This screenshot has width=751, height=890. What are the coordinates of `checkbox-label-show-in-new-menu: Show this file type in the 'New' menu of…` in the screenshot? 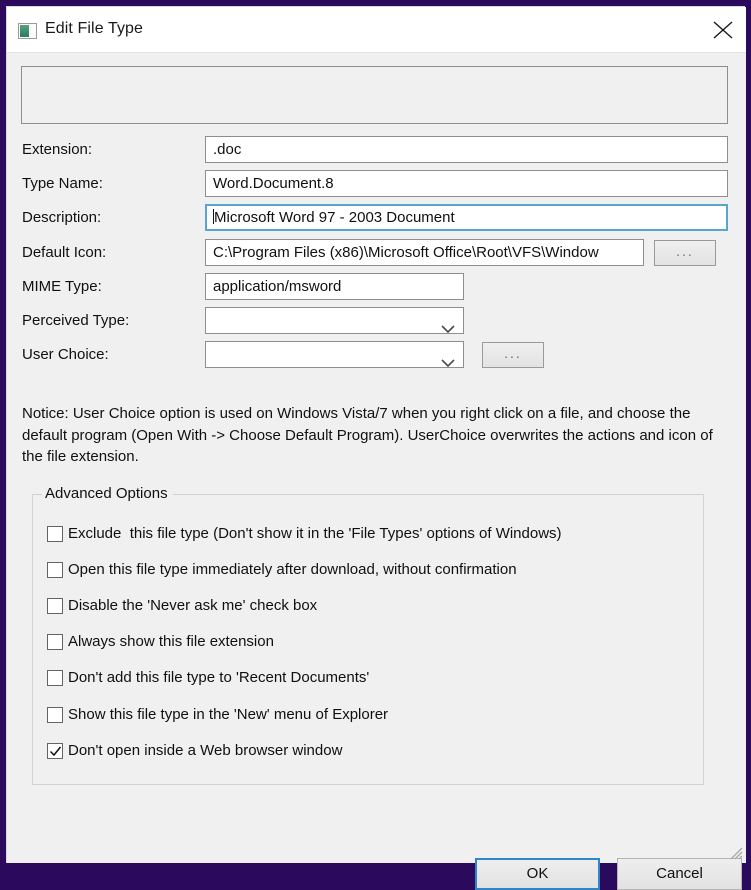 It's located at (228, 714).